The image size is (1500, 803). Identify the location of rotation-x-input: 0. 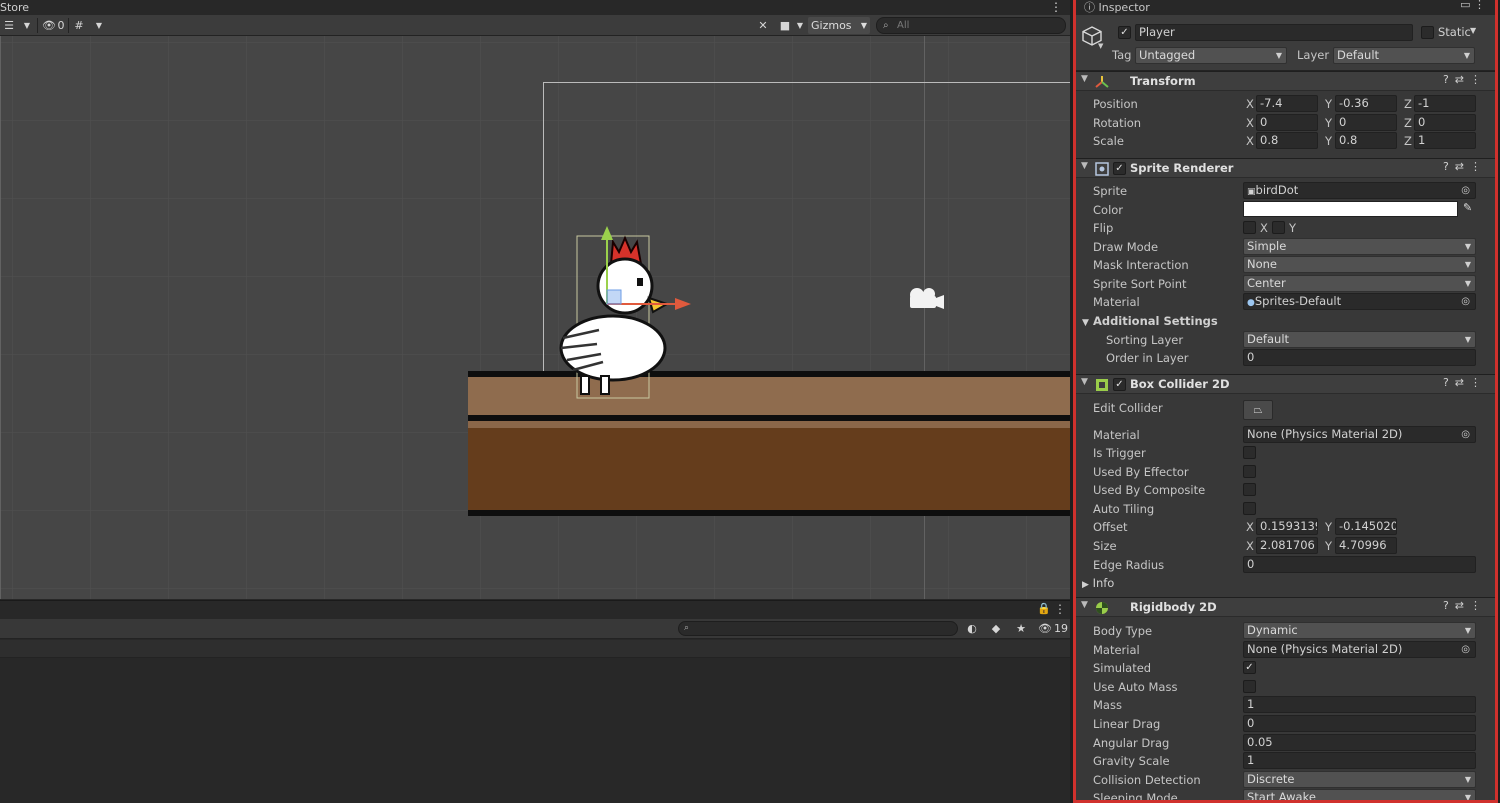
(1287, 122).